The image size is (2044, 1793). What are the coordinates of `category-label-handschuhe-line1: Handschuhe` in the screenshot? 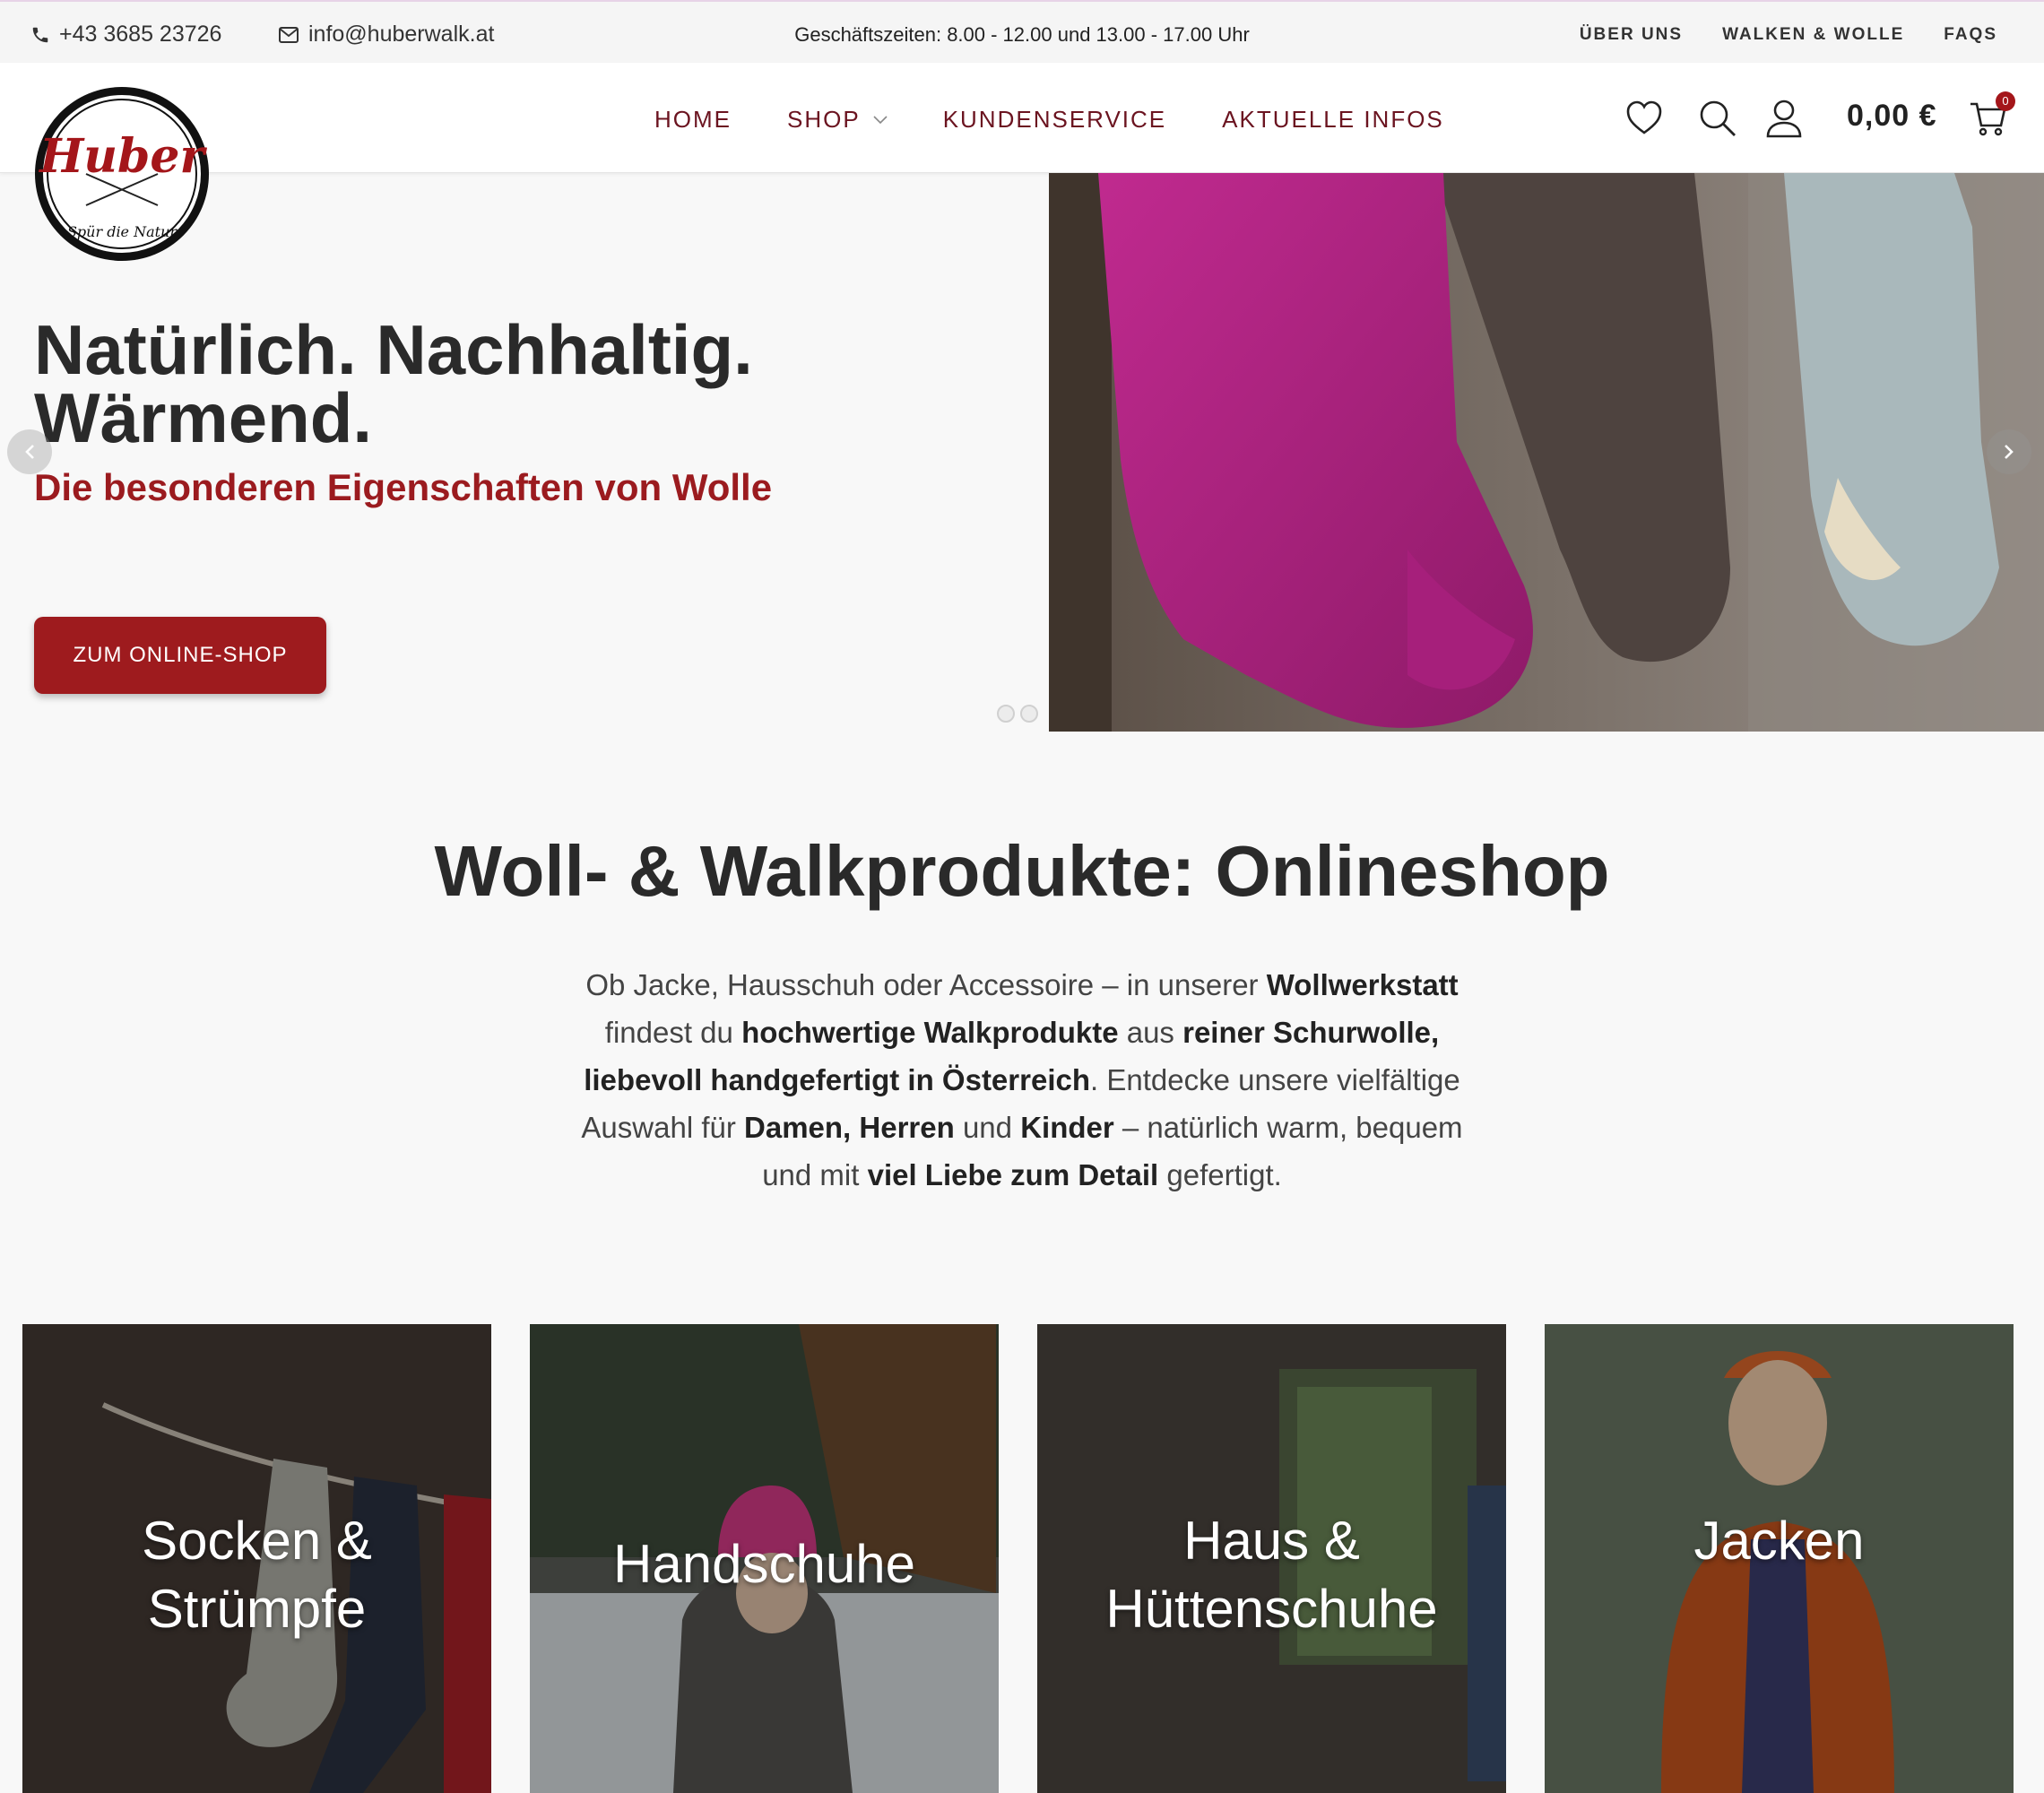 It's located at (764, 1564).